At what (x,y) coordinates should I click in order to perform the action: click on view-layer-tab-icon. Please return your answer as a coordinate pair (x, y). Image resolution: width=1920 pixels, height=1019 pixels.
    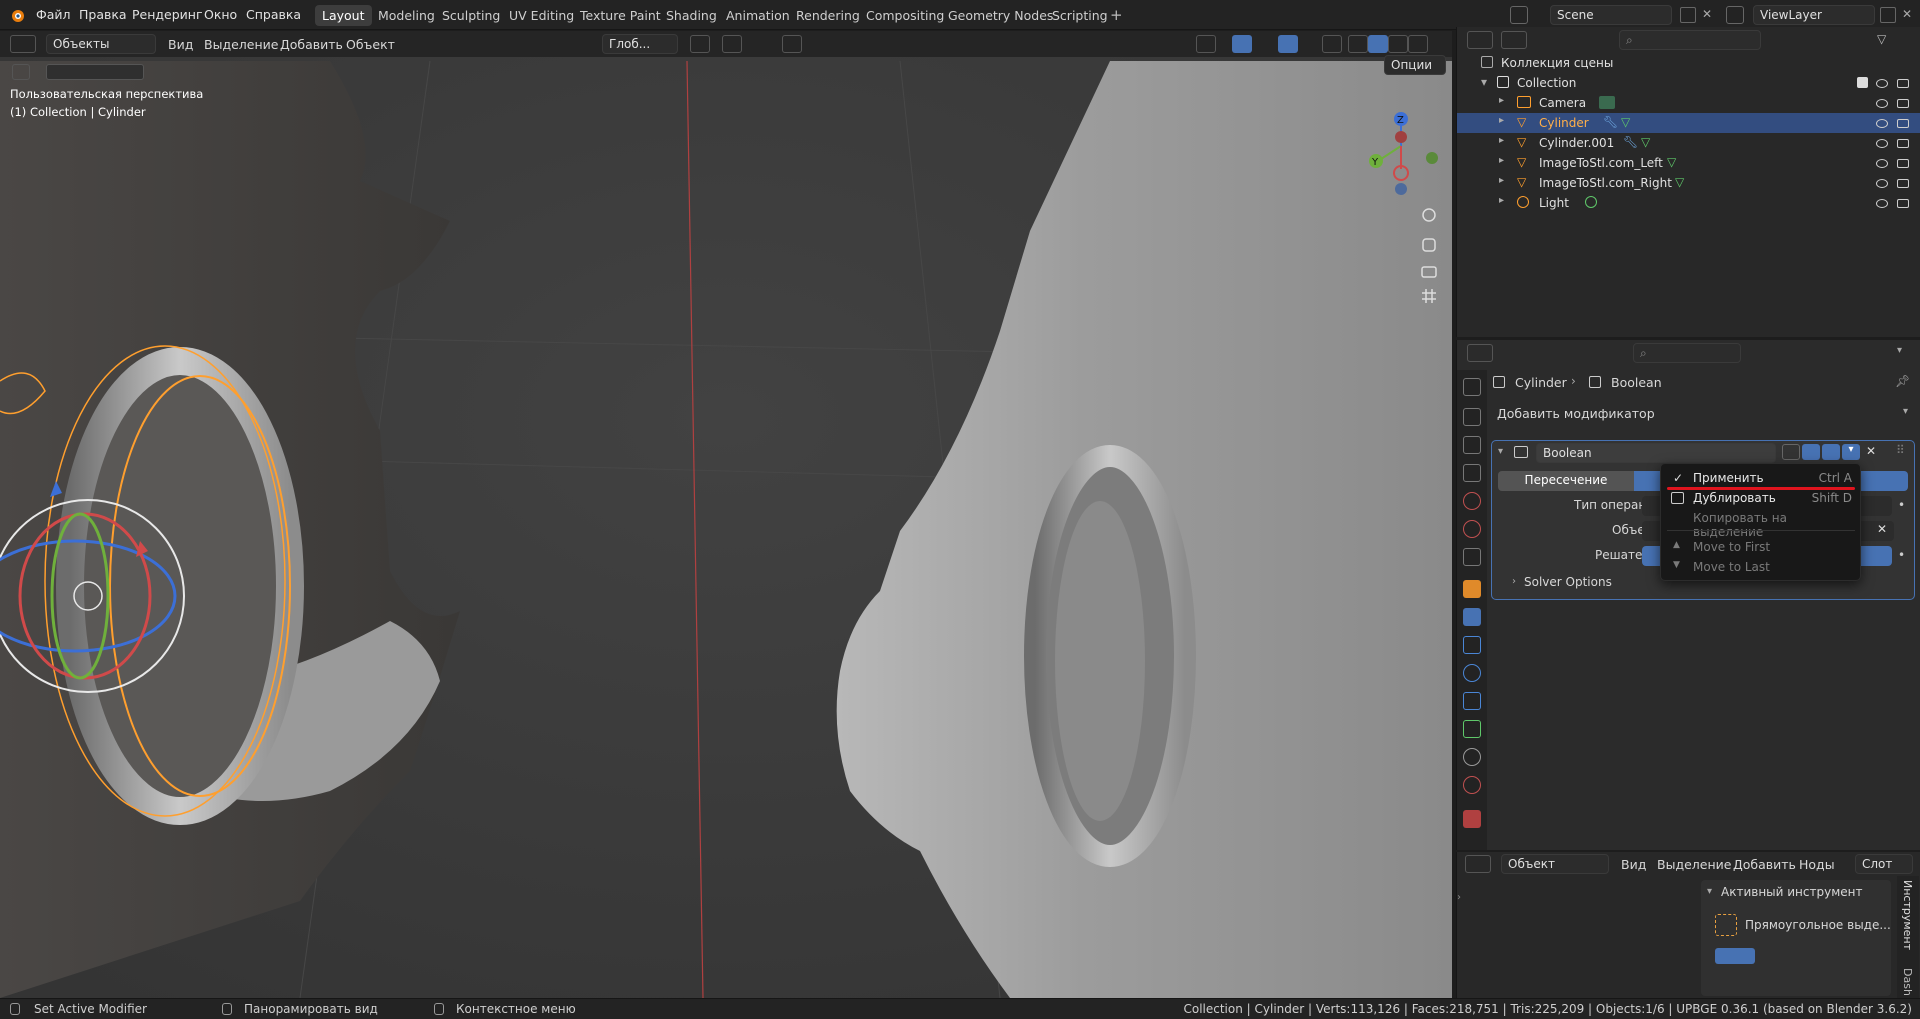
    Looking at the image, I should click on (1472, 473).